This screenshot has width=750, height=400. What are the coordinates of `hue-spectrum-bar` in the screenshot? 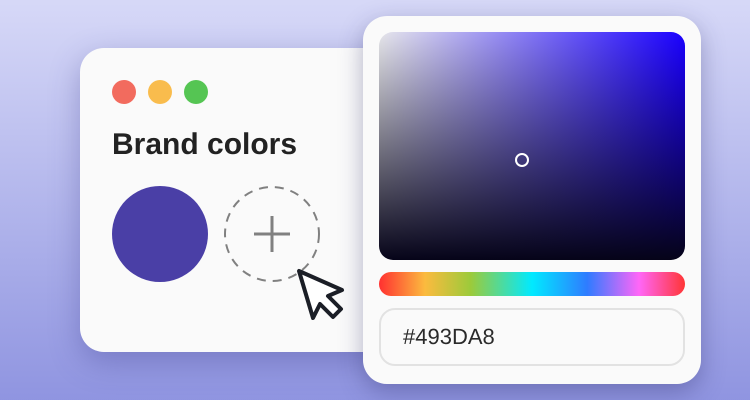 It's located at (532, 284).